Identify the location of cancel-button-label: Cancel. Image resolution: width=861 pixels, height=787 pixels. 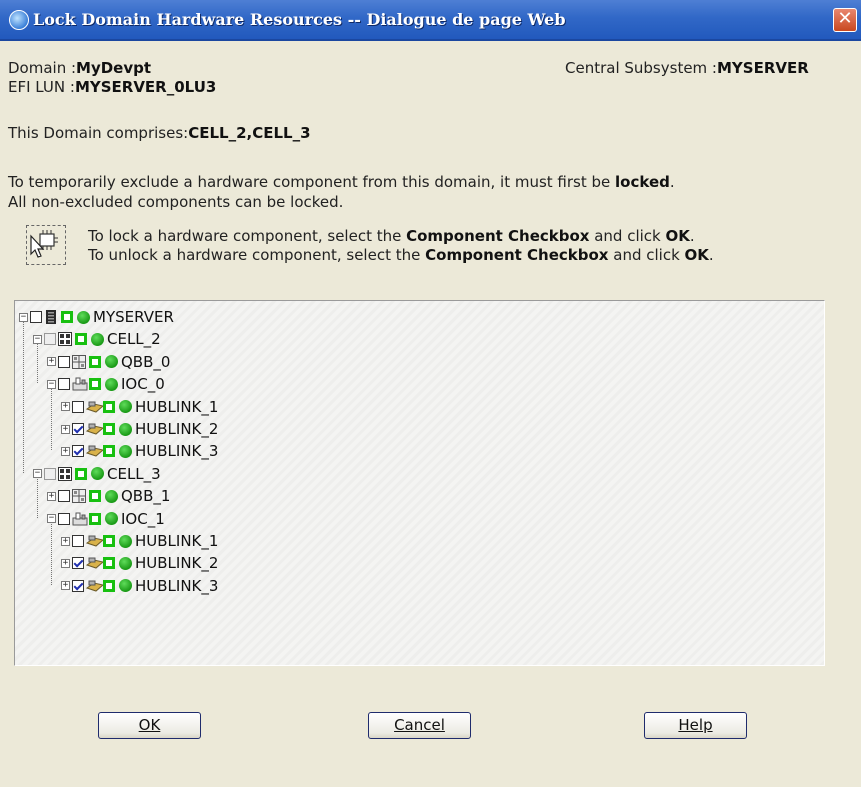
(419, 725).